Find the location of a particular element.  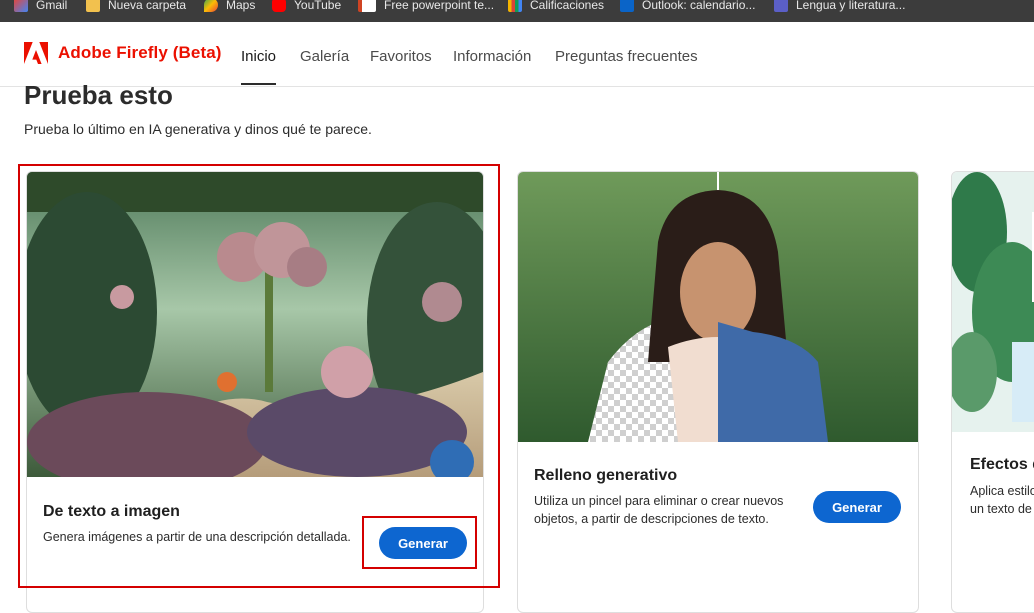

bookmark-maps: Maps is located at coordinates (229, 8).